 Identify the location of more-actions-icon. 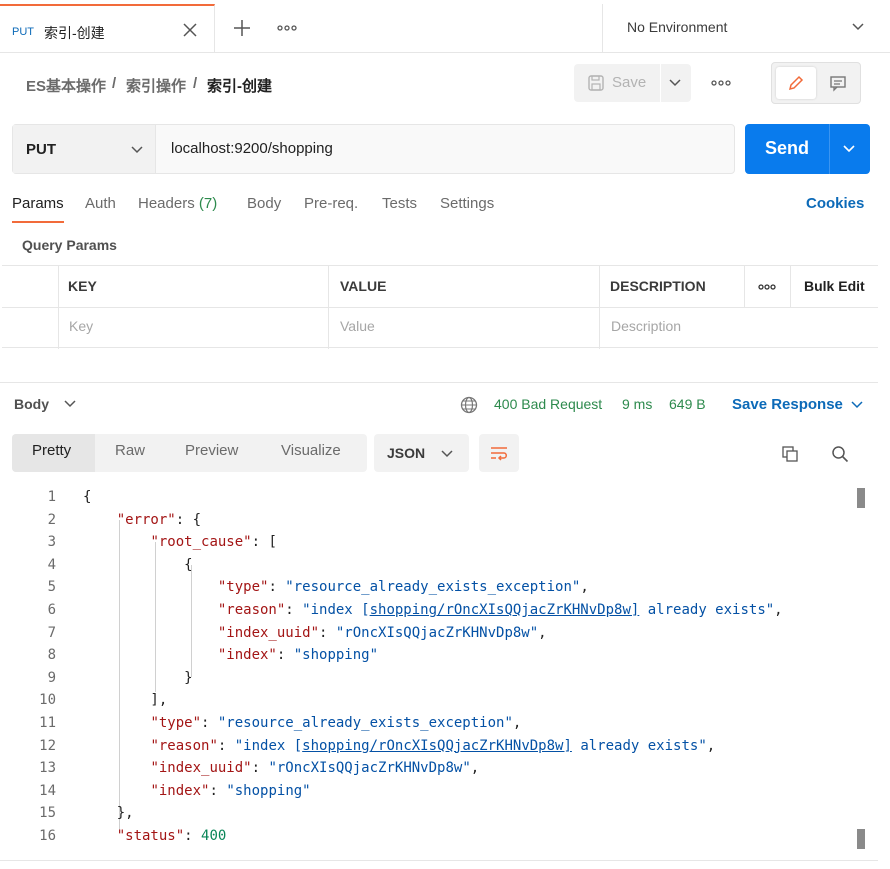
(721, 83).